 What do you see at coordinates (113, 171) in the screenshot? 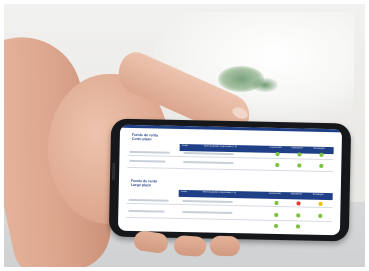
I see `phone-camera-notch` at bounding box center [113, 171].